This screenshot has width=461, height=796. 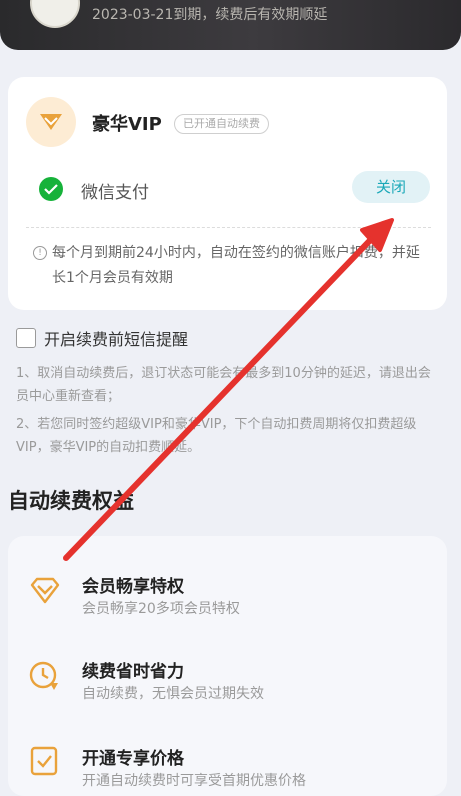 What do you see at coordinates (71, 501) in the screenshot?
I see `benefits-section-title: 自动续费权益` at bounding box center [71, 501].